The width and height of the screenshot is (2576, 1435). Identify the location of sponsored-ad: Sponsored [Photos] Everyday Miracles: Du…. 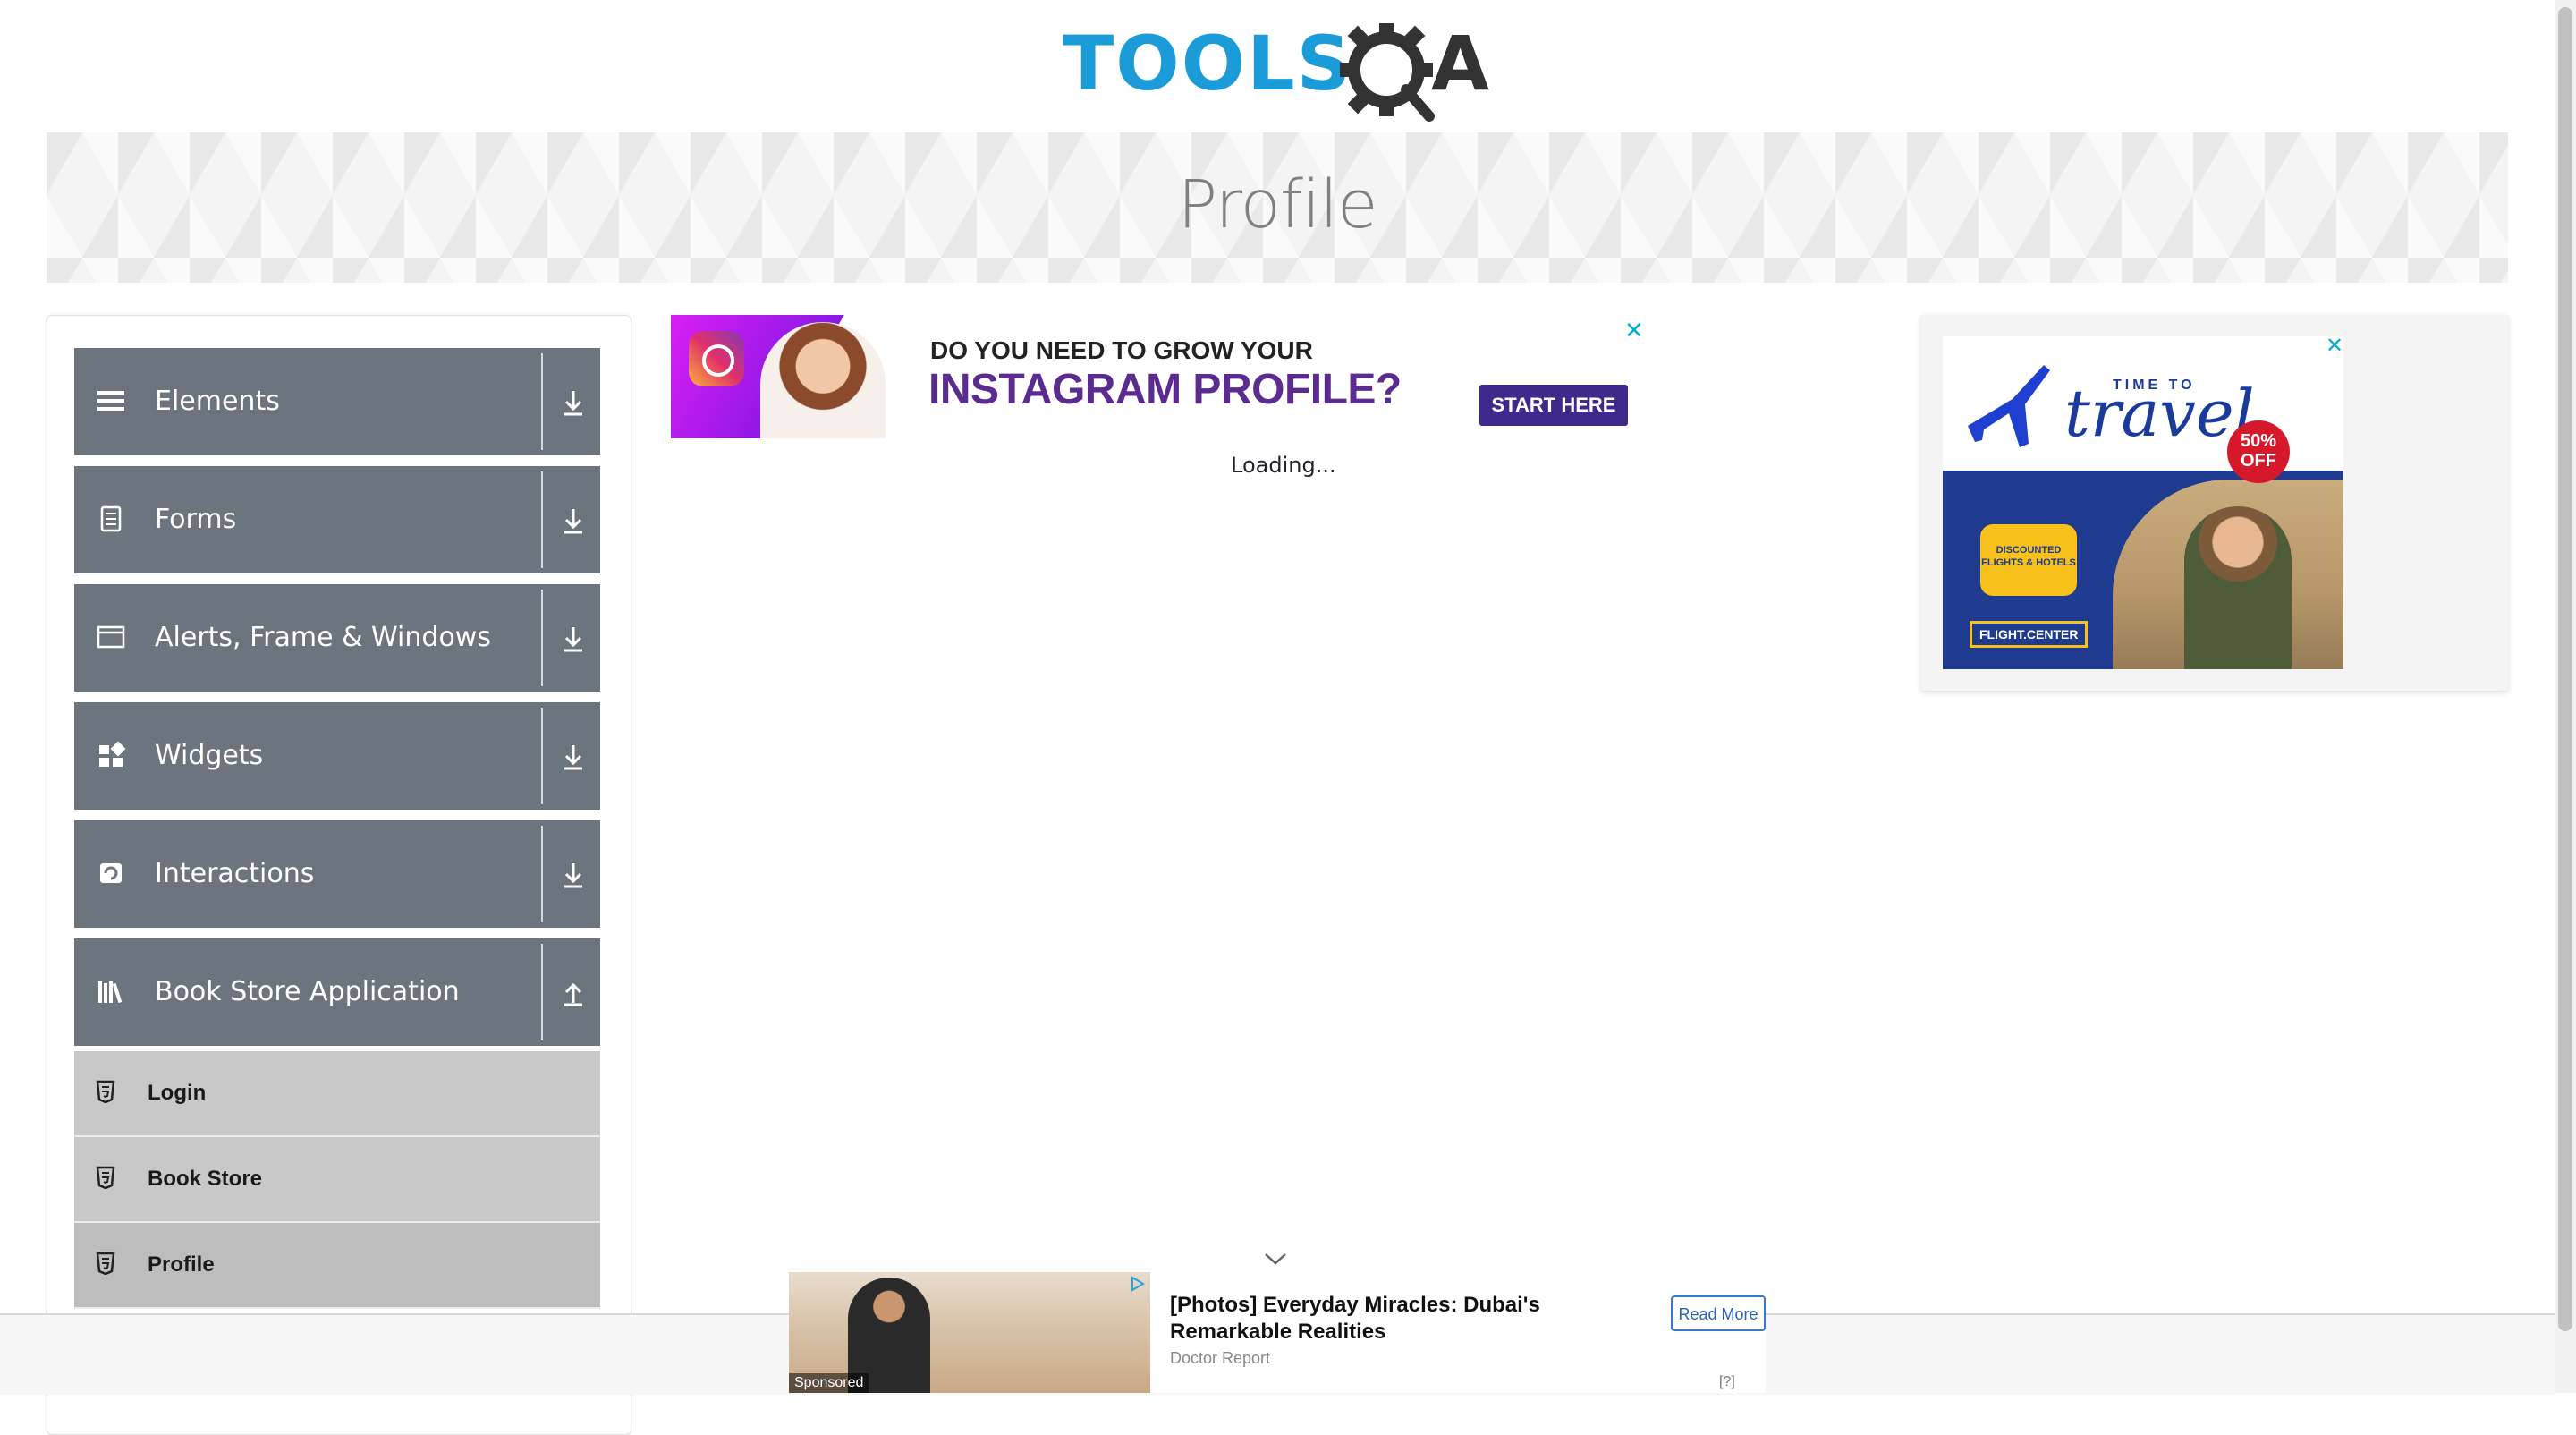
(1277, 1332).